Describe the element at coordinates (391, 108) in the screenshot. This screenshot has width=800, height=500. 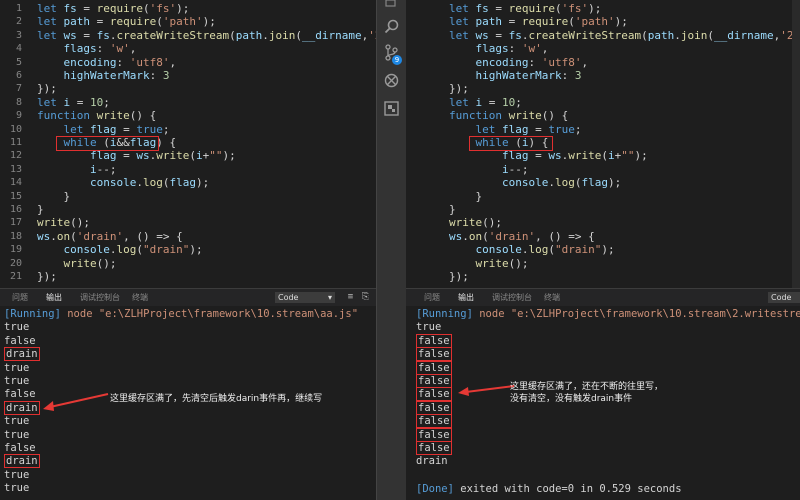
I see `extensions-icon` at that location.